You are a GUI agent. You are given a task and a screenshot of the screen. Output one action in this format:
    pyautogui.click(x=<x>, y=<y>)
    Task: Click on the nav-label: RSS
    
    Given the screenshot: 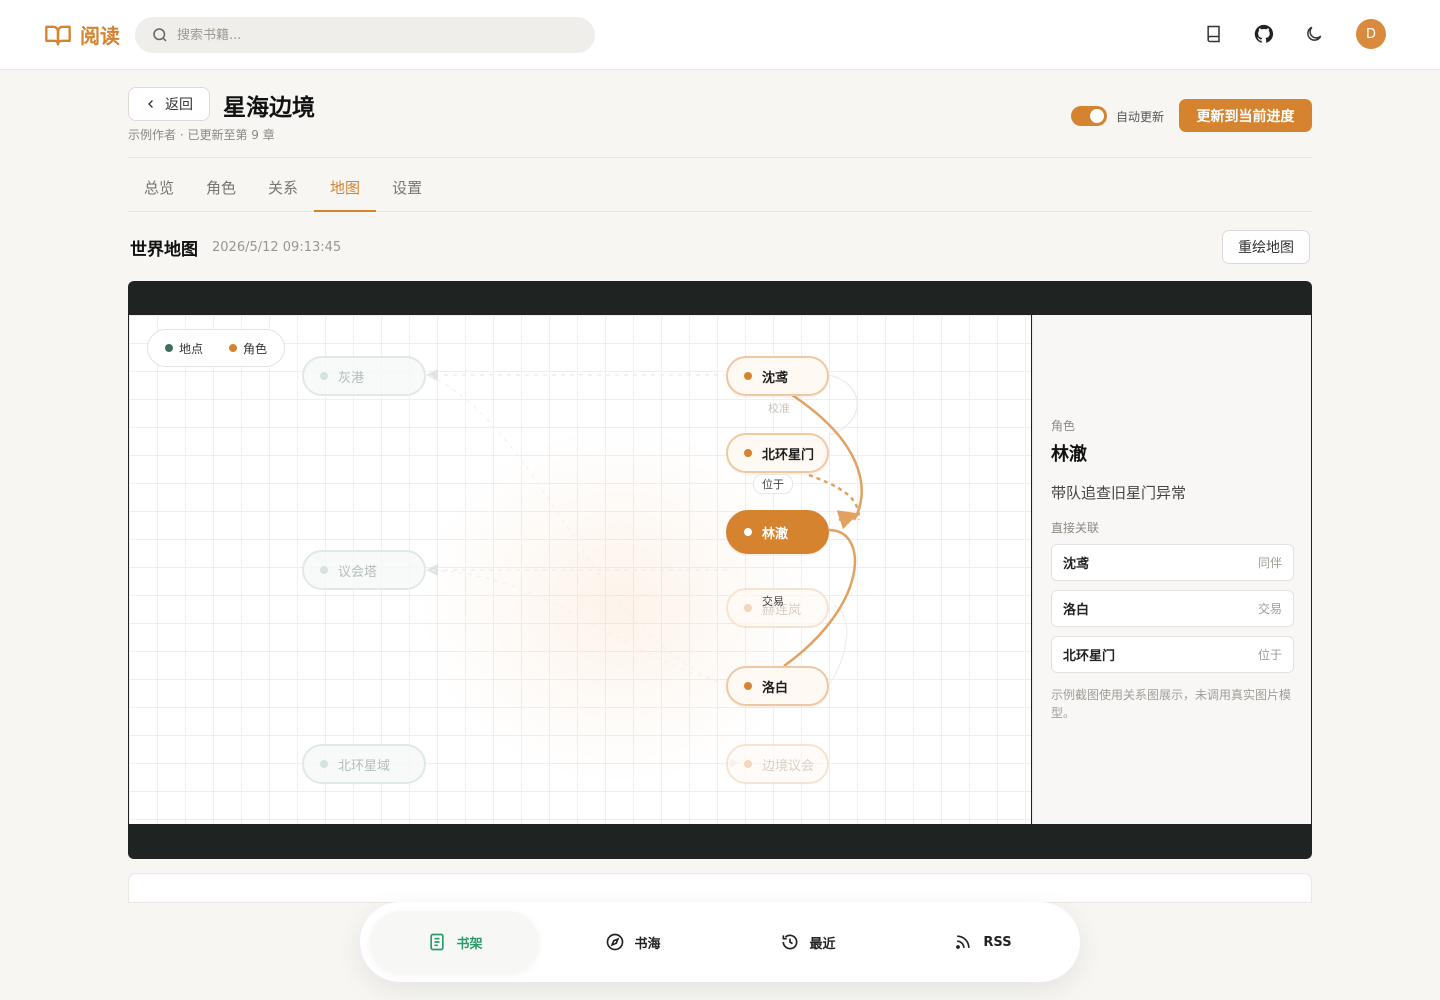 What is the action you would take?
    pyautogui.click(x=997, y=942)
    